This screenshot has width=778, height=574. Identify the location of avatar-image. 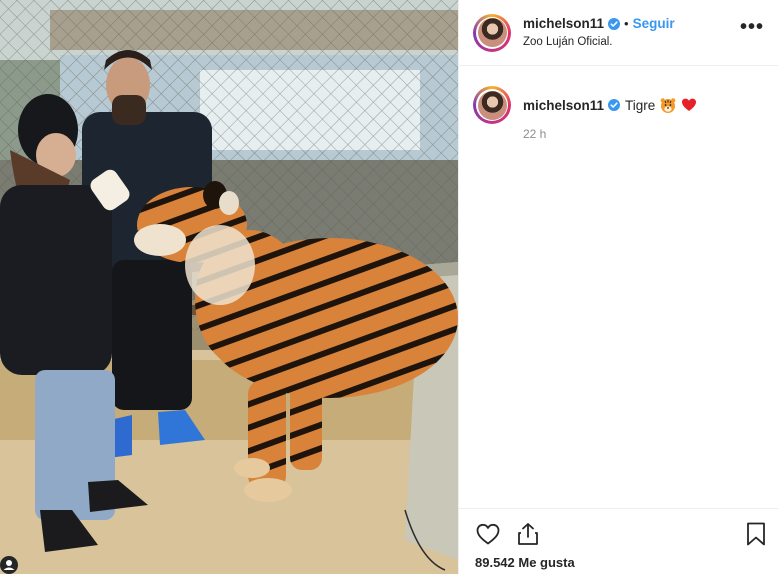
(492, 32).